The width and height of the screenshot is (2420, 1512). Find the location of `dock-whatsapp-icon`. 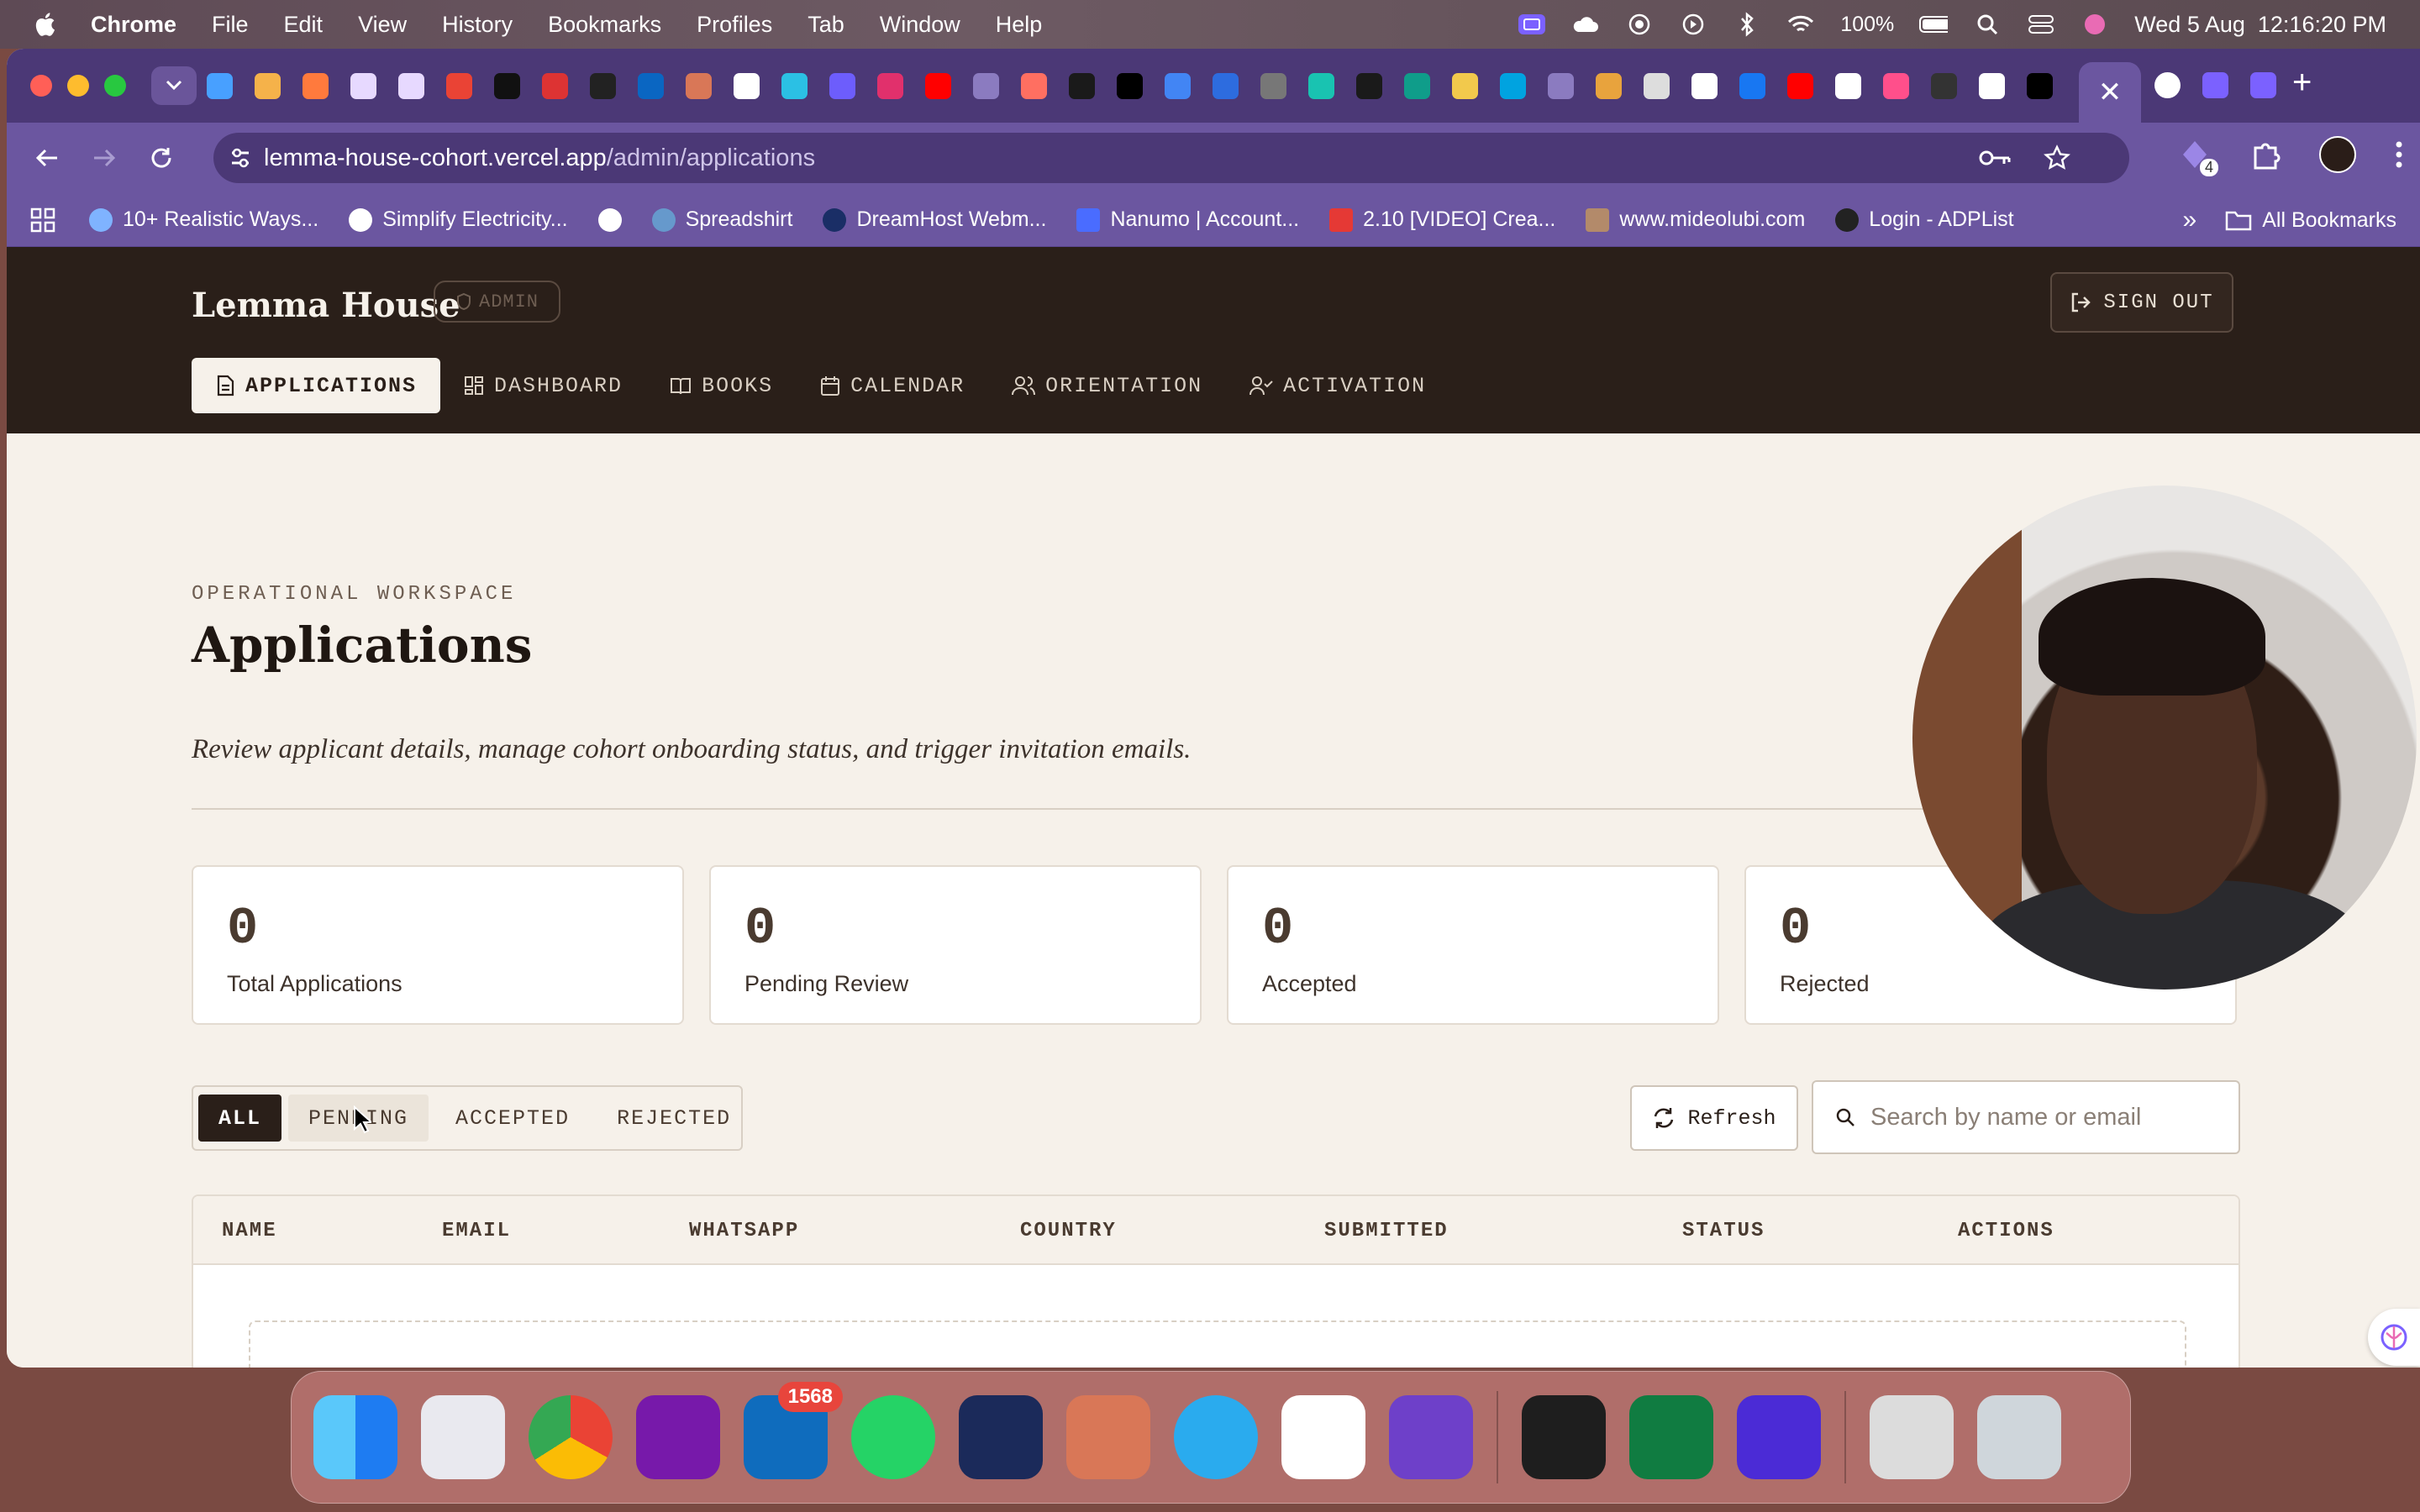

dock-whatsapp-icon is located at coordinates (893, 1437).